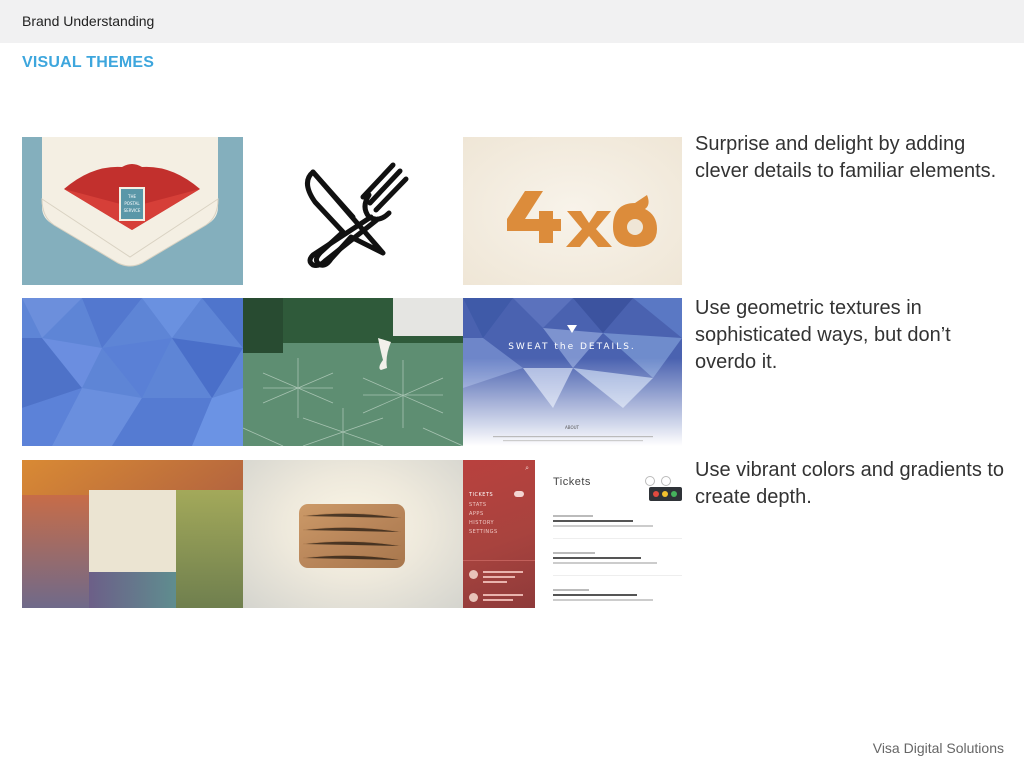 Image resolution: width=1024 pixels, height=768 pixels. Describe the element at coordinates (132, 203) in the screenshot. I see `stamp-text-line2: POSTAL` at that location.